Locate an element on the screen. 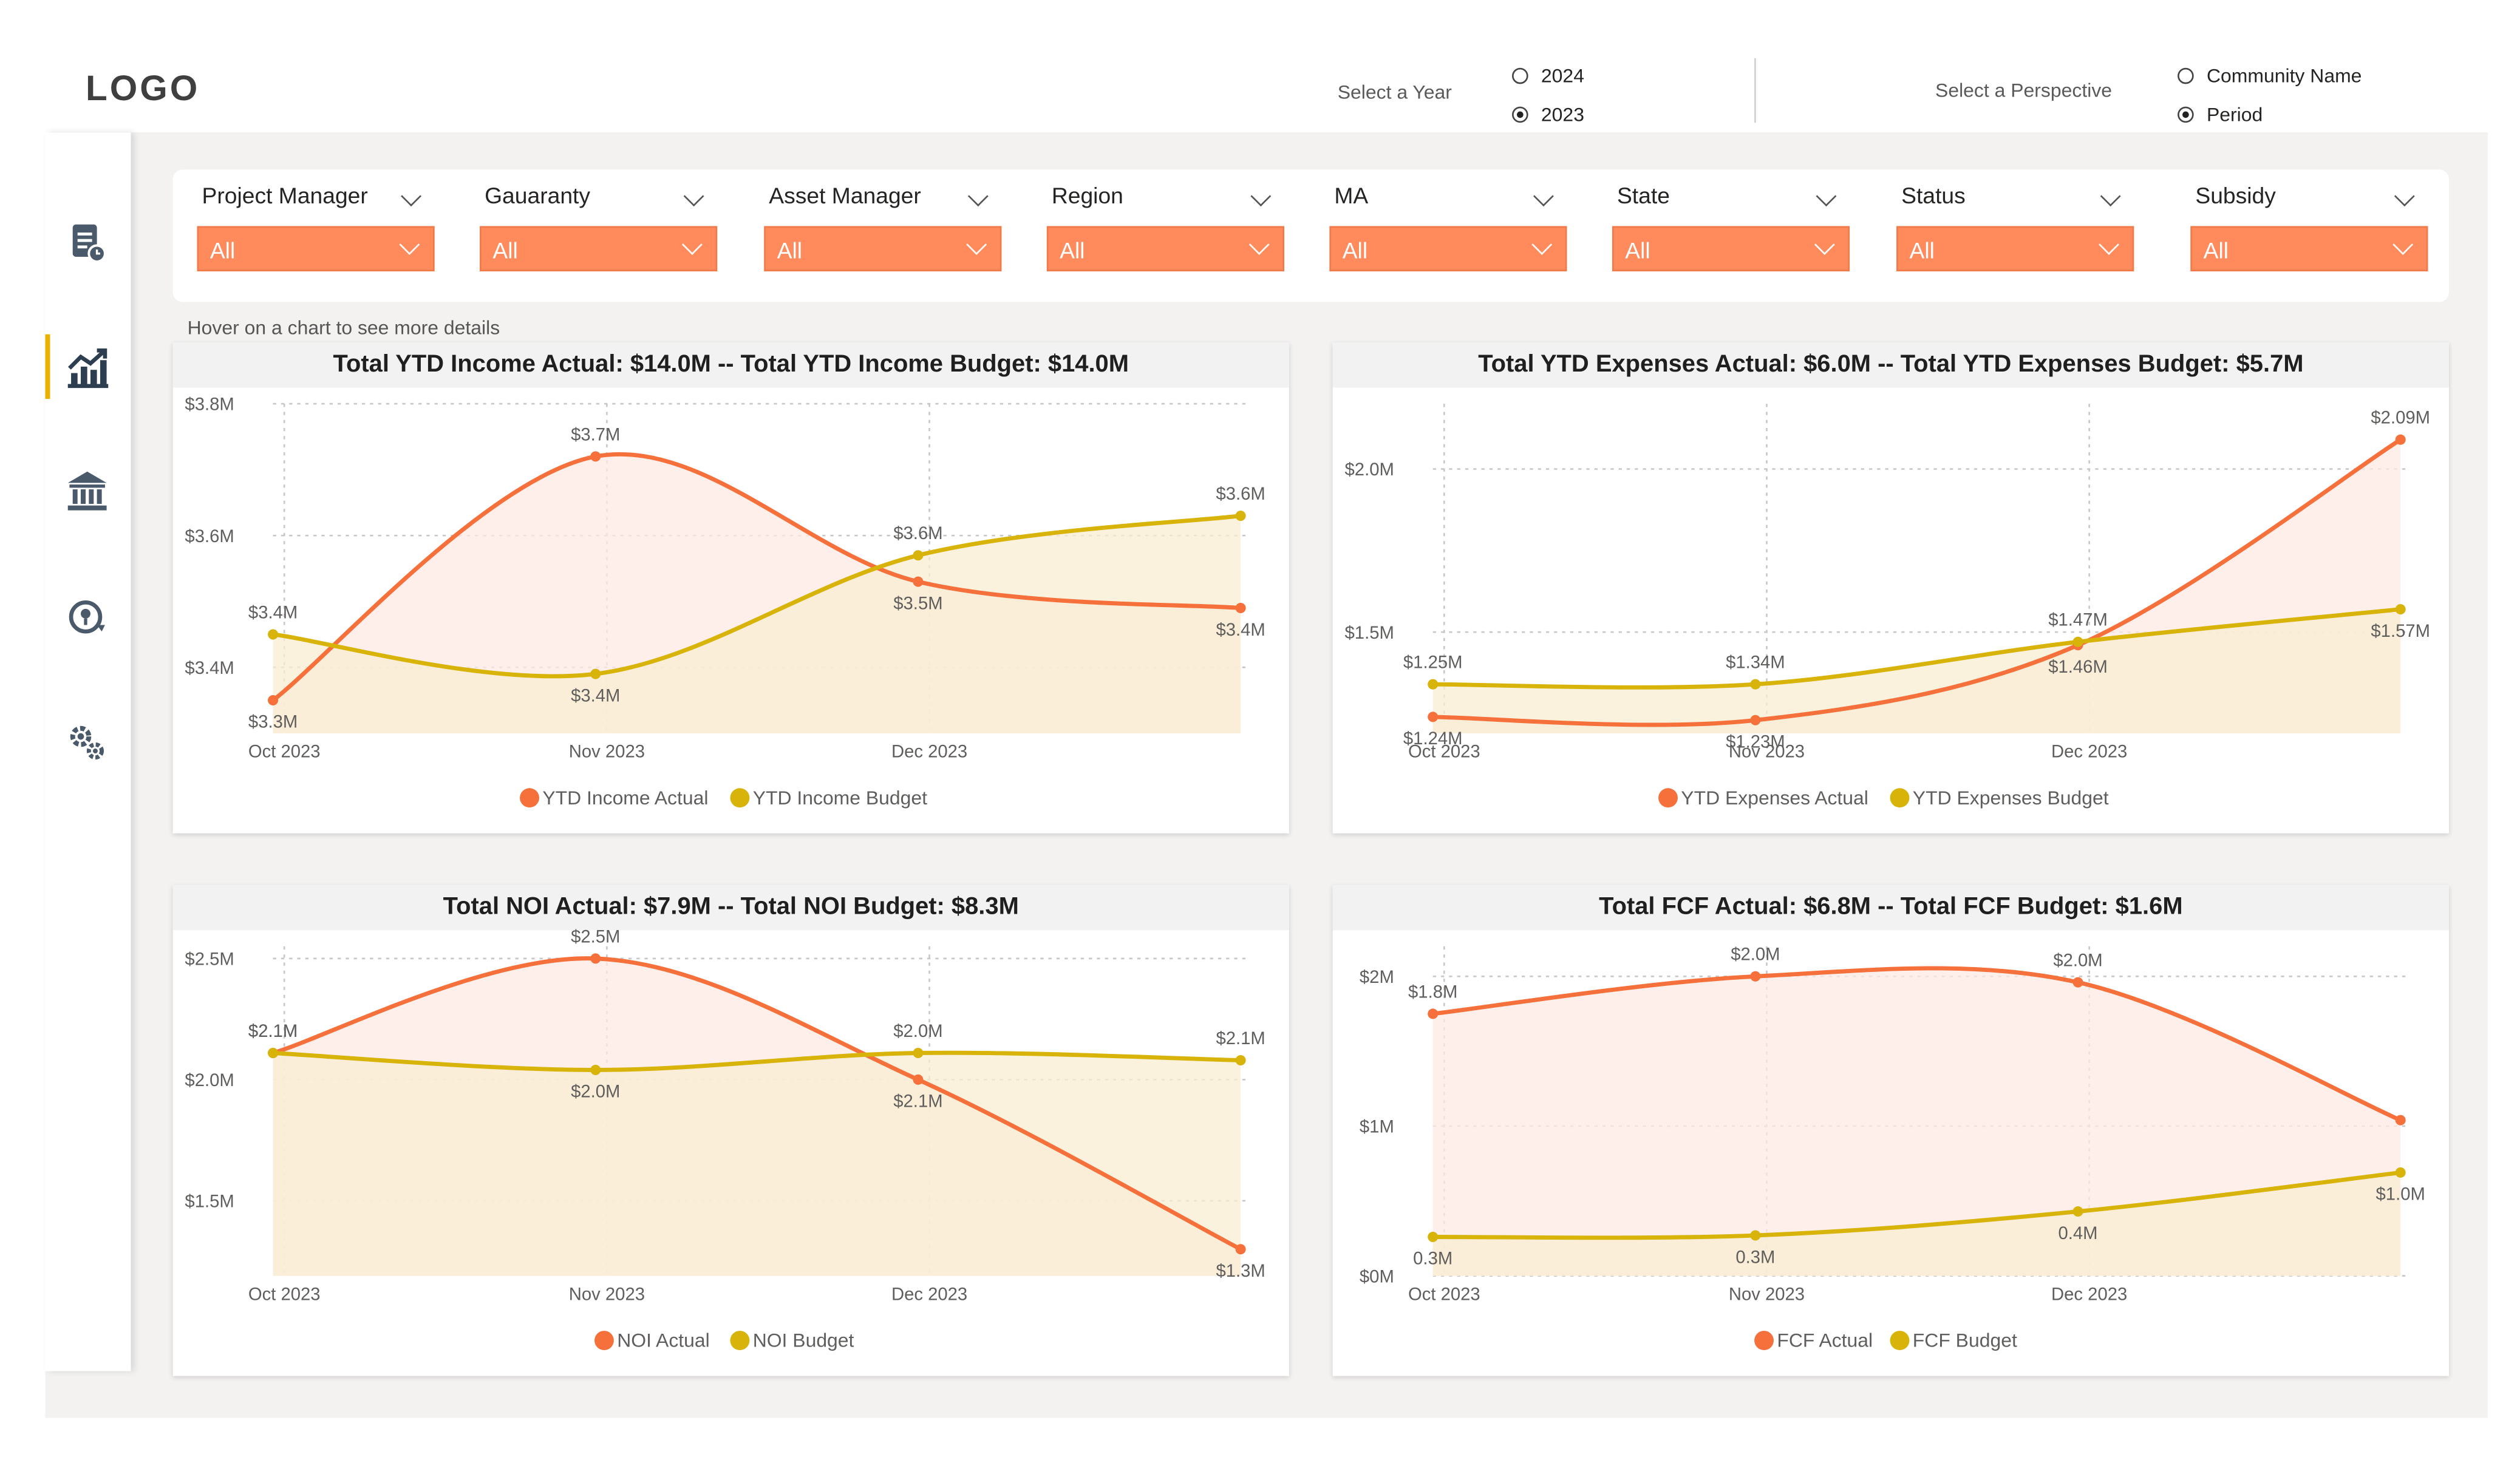 The width and height of the screenshot is (2520, 1457). y-tick-label: $2.5M is located at coordinates (209, 960).